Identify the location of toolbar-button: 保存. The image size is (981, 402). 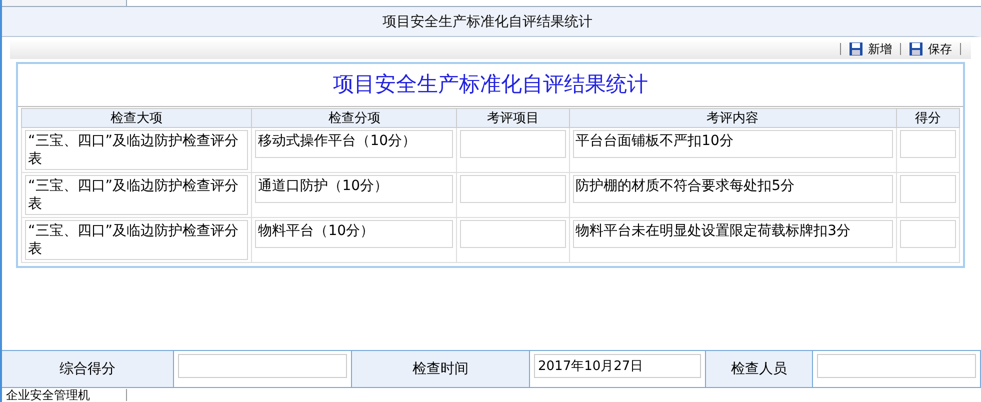
(930, 49).